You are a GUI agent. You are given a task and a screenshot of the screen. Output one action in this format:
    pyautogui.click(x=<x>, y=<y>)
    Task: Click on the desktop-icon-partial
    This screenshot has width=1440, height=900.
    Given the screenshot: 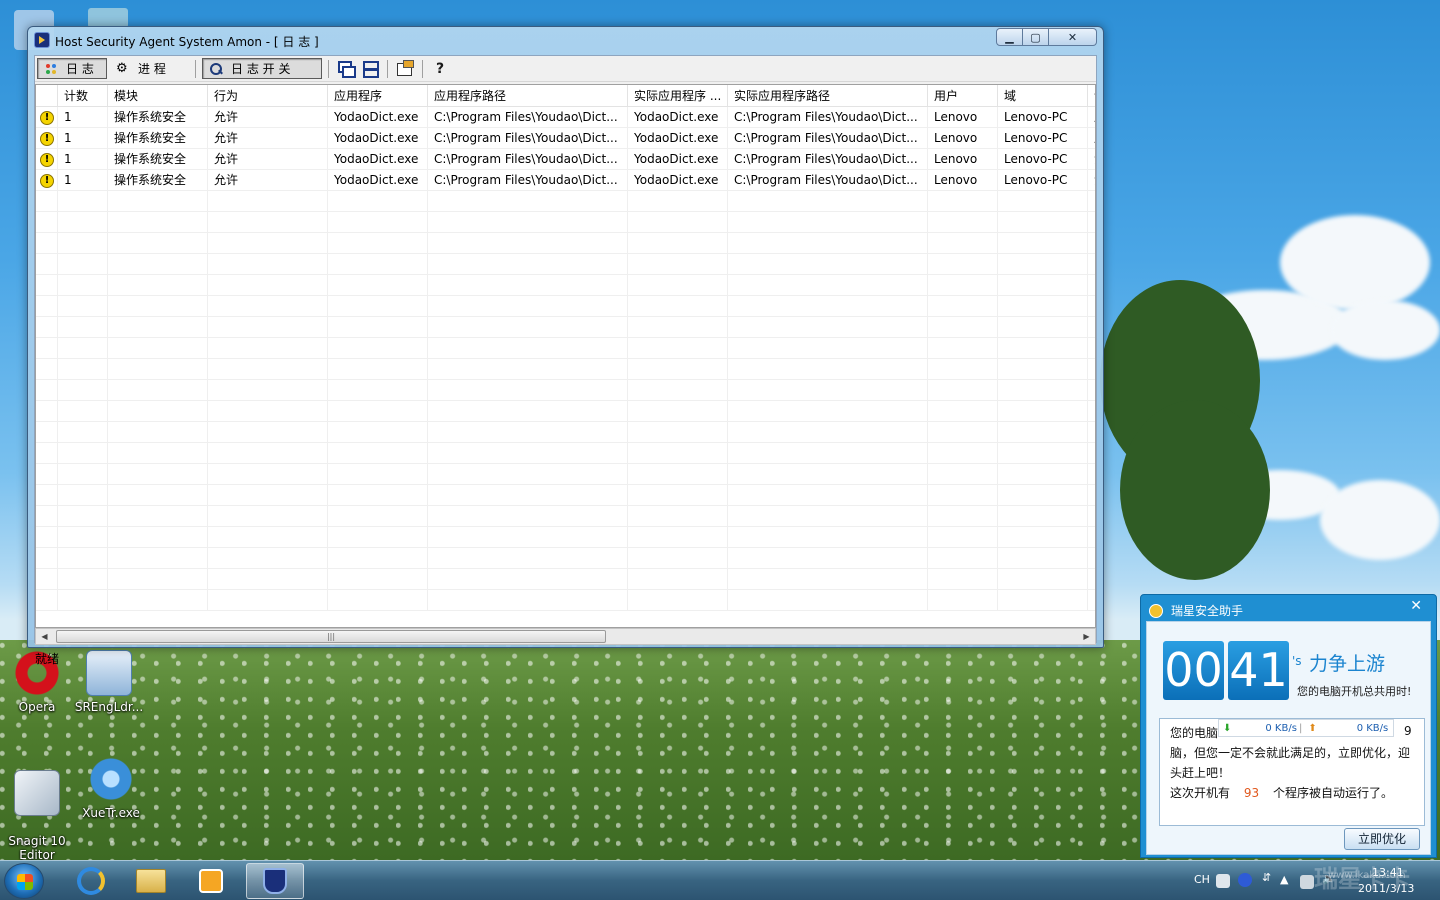 What is the action you would take?
    pyautogui.click(x=108, y=18)
    